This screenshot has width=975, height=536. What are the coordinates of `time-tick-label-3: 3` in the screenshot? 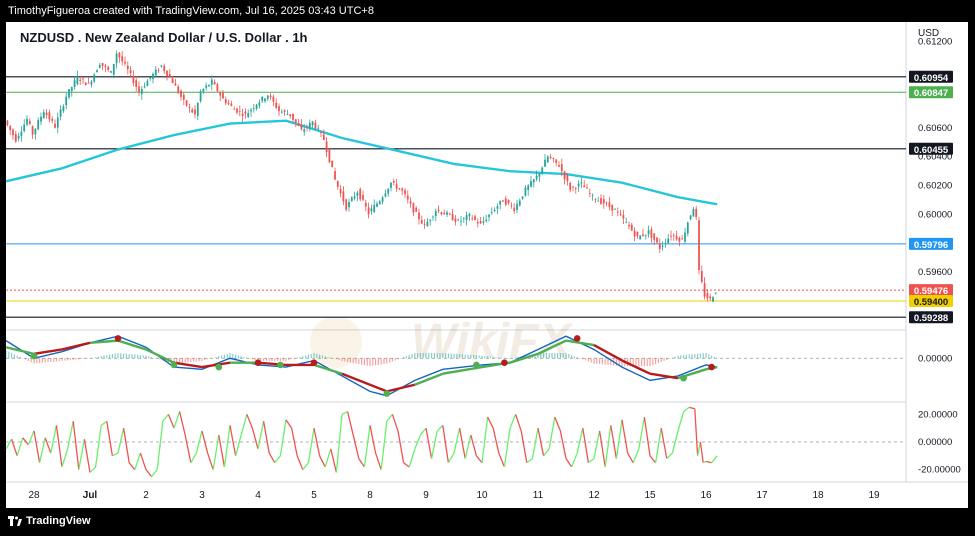 It's located at (202, 495).